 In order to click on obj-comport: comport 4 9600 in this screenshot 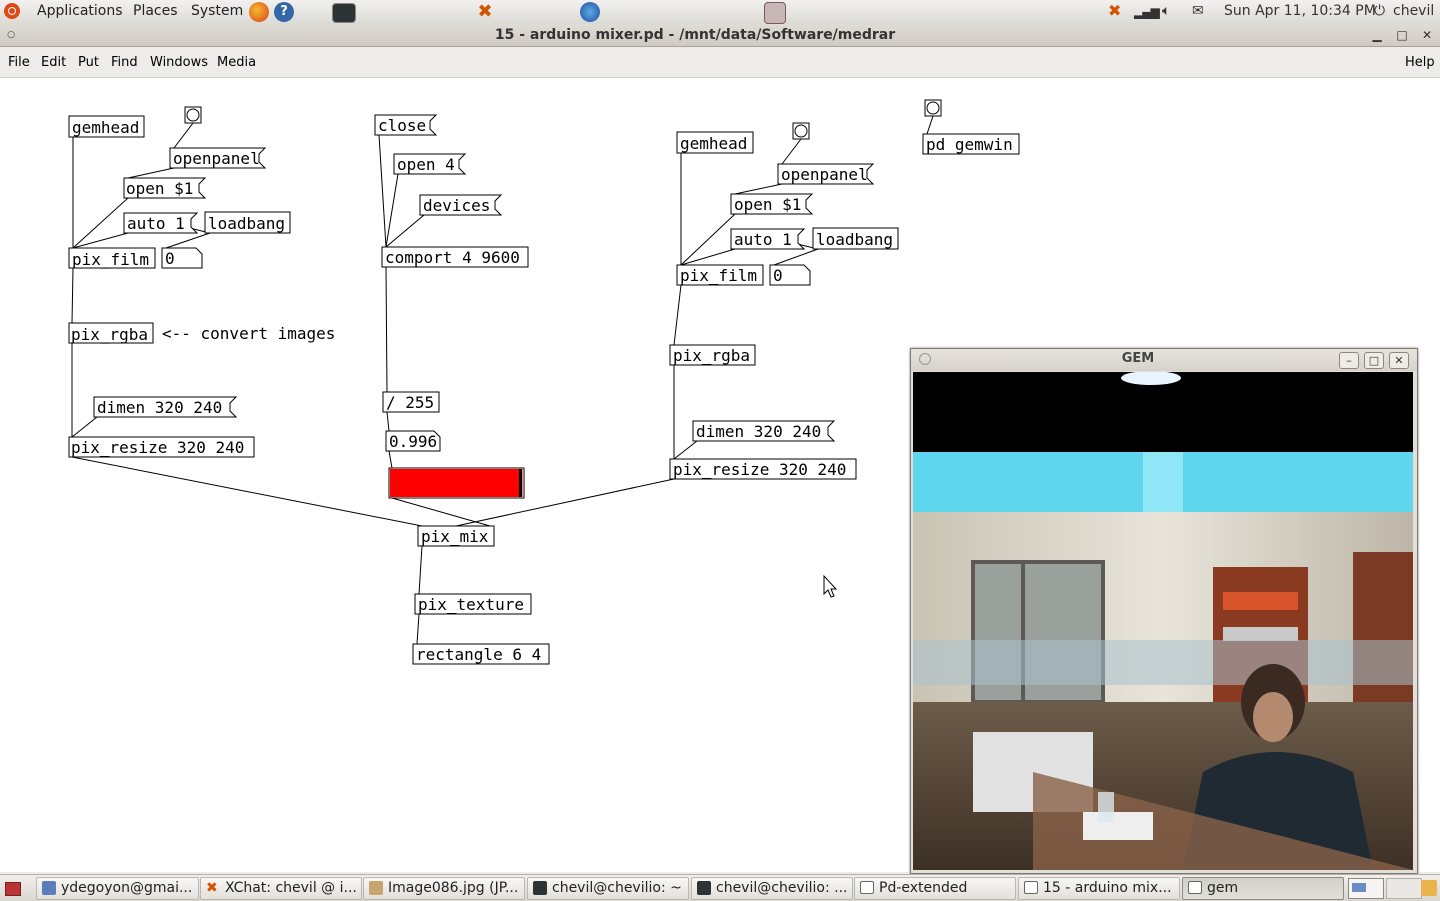, I will do `click(455, 257)`.